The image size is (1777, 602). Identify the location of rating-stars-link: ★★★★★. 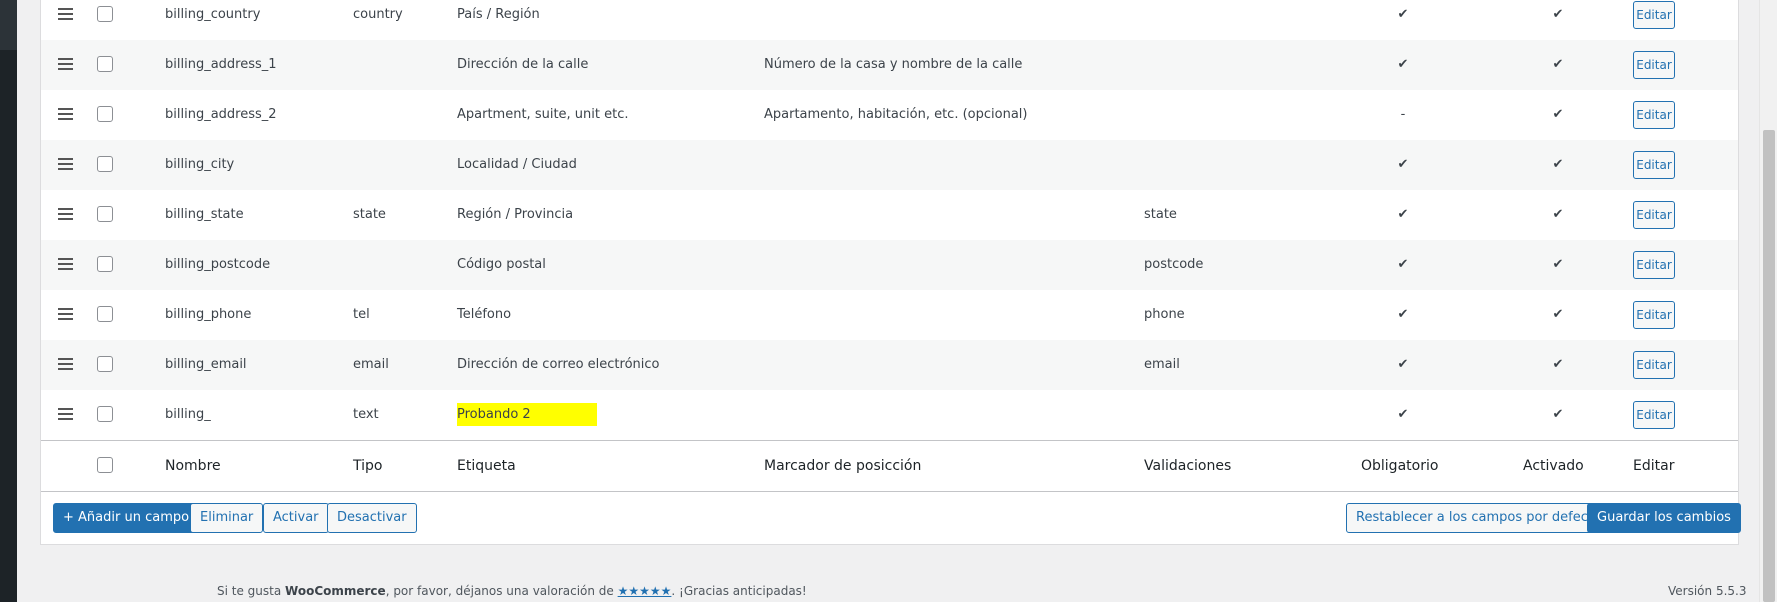
(645, 591).